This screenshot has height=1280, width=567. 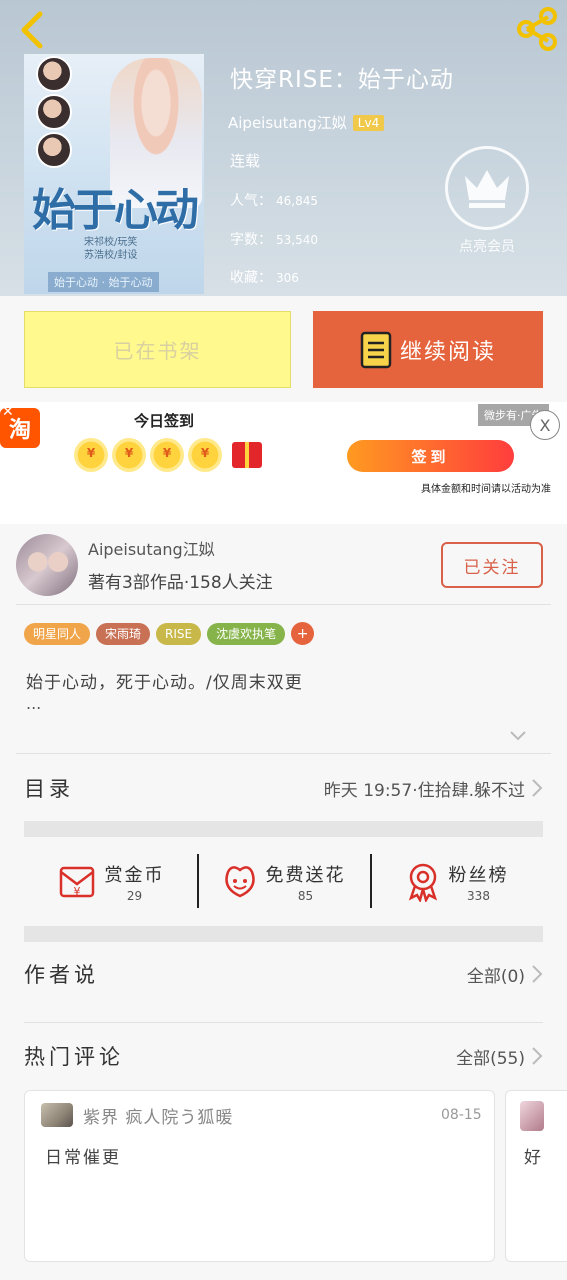 I want to click on reward-coins: ¥ 赏金币 29, so click(x=110, y=882).